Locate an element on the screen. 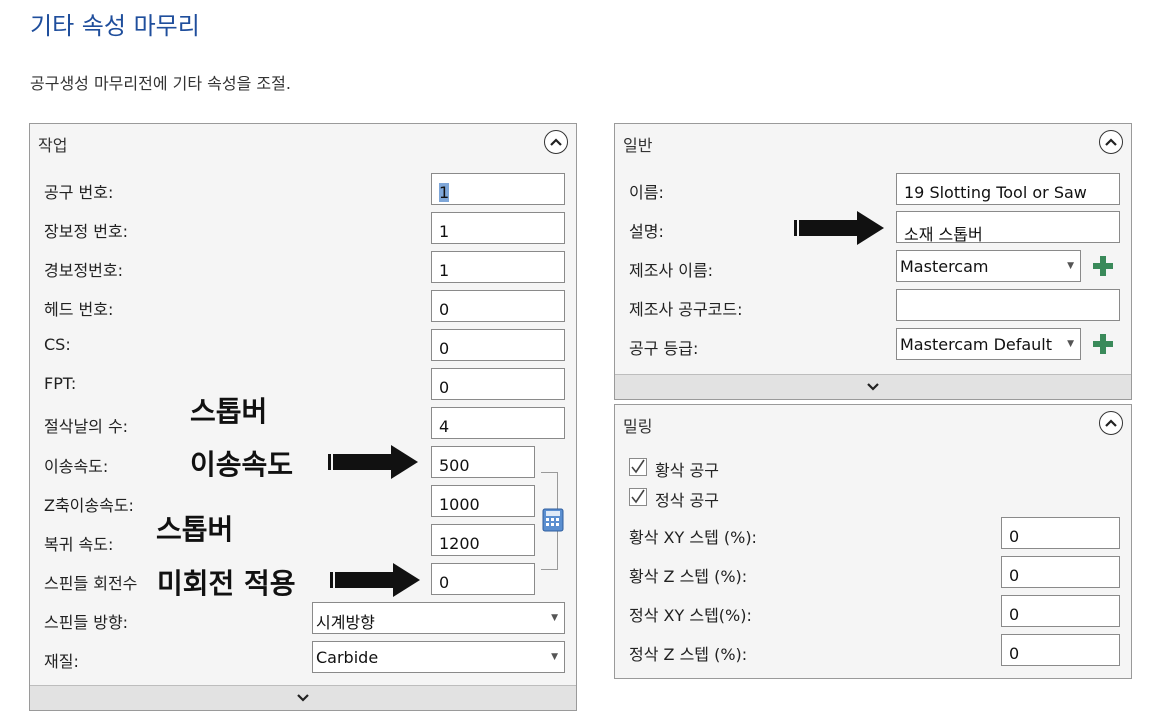 The image size is (1154, 726). spindle-direction-select: 시계방향 ▼ is located at coordinates (438, 618).